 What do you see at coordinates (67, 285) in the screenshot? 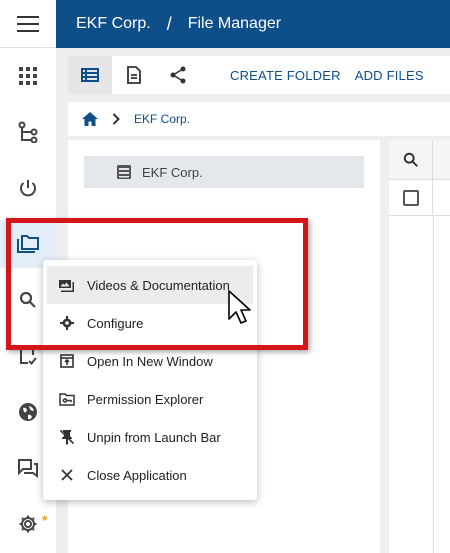
I see `image-icon` at bounding box center [67, 285].